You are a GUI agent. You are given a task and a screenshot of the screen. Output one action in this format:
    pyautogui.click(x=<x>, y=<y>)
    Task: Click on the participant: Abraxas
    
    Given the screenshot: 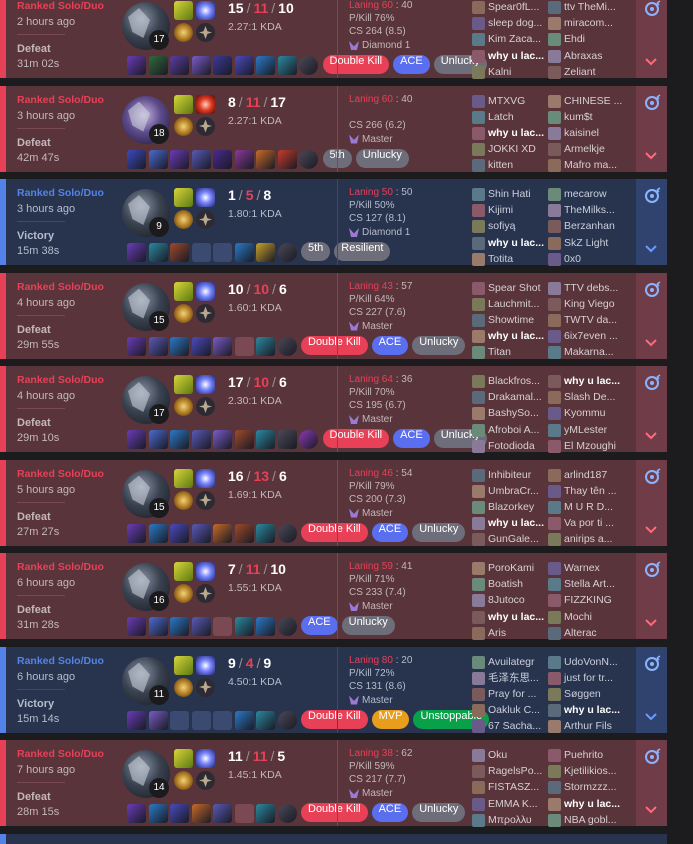 What is the action you would take?
    pyautogui.click(x=587, y=56)
    